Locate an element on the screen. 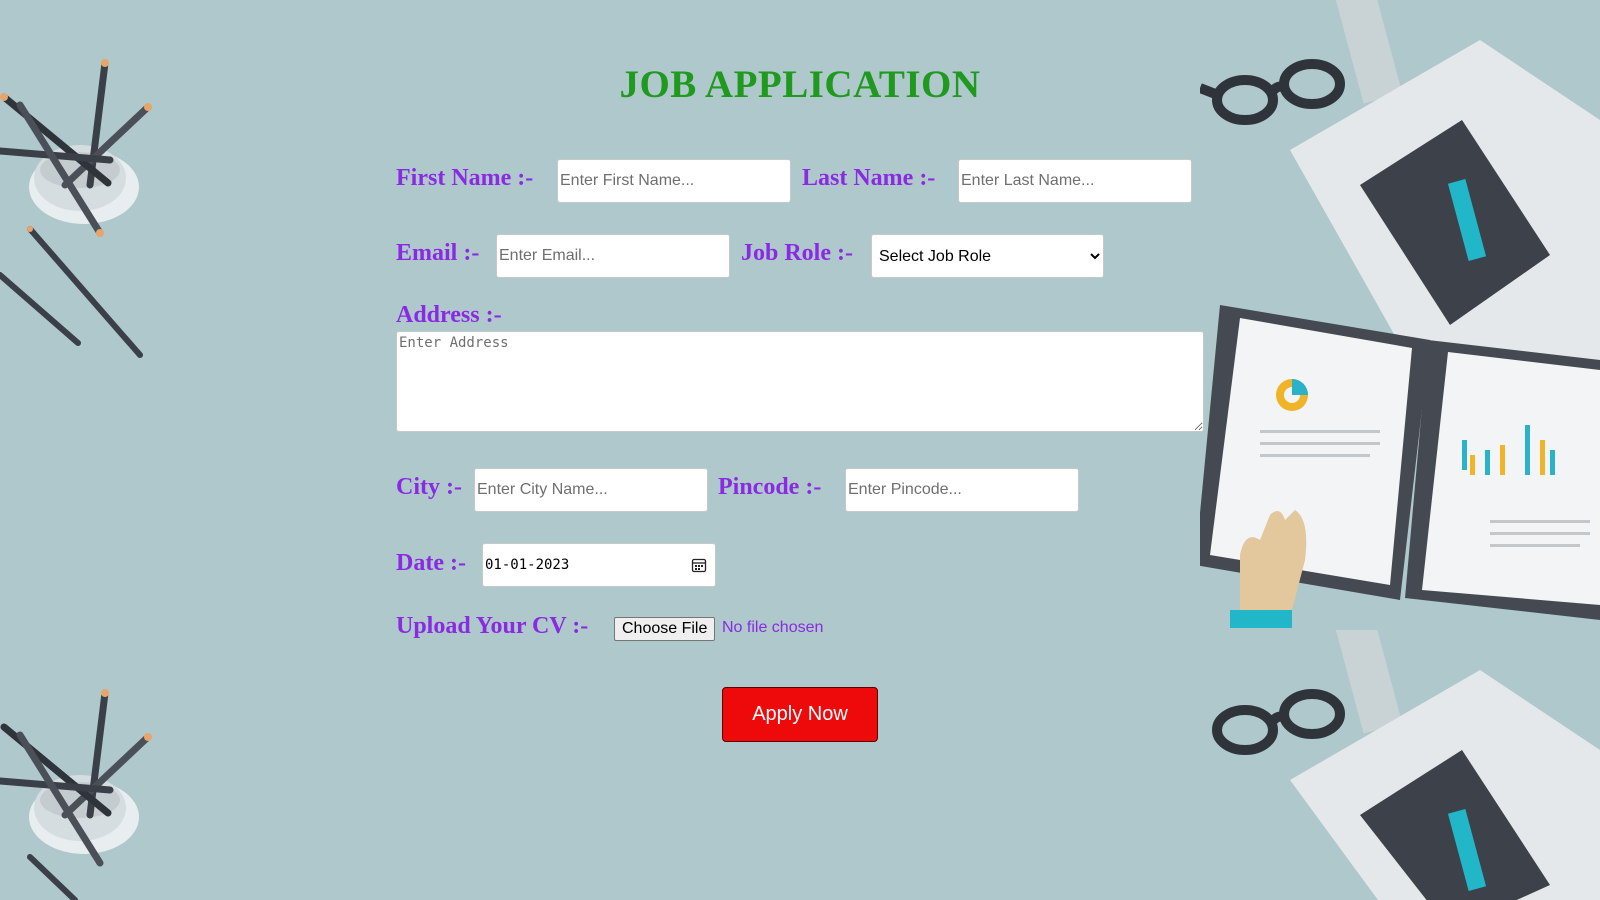 The height and width of the screenshot is (900, 1600). first-name-label: First Name :- is located at coordinates (465, 178).